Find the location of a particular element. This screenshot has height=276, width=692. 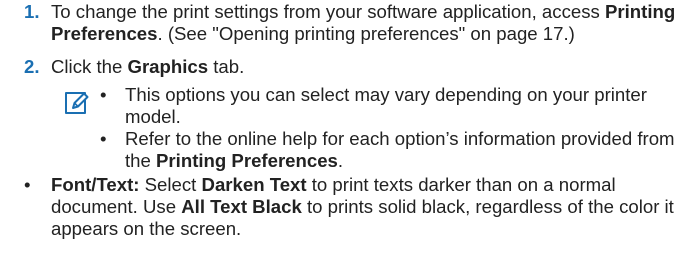

step-2-text-a: Click the is located at coordinates (87, 66).